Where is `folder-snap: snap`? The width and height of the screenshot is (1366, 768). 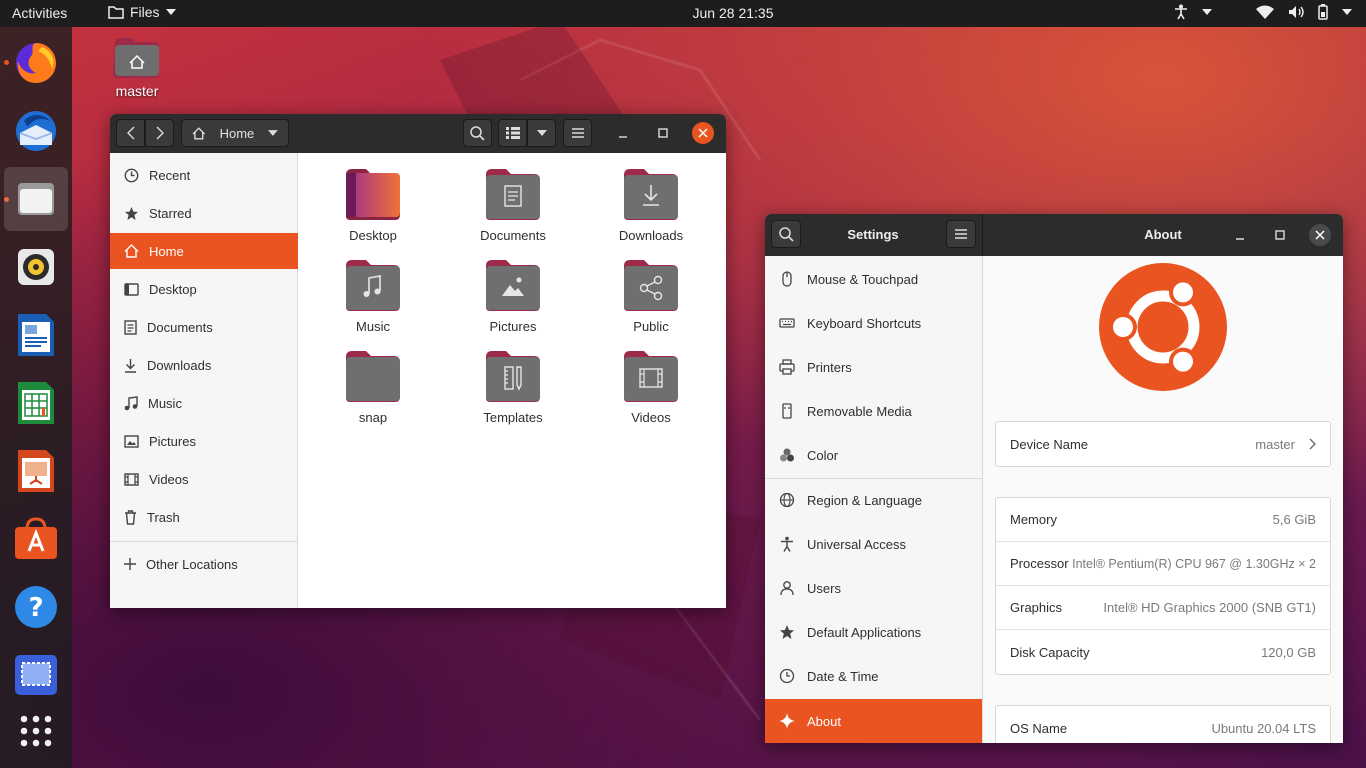 folder-snap: snap is located at coordinates (373, 387).